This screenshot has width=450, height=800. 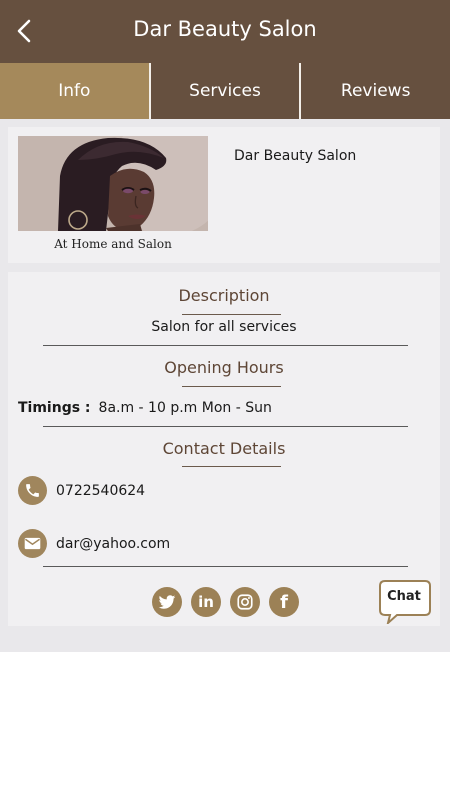 I want to click on model-portrait-image, so click(x=113, y=183).